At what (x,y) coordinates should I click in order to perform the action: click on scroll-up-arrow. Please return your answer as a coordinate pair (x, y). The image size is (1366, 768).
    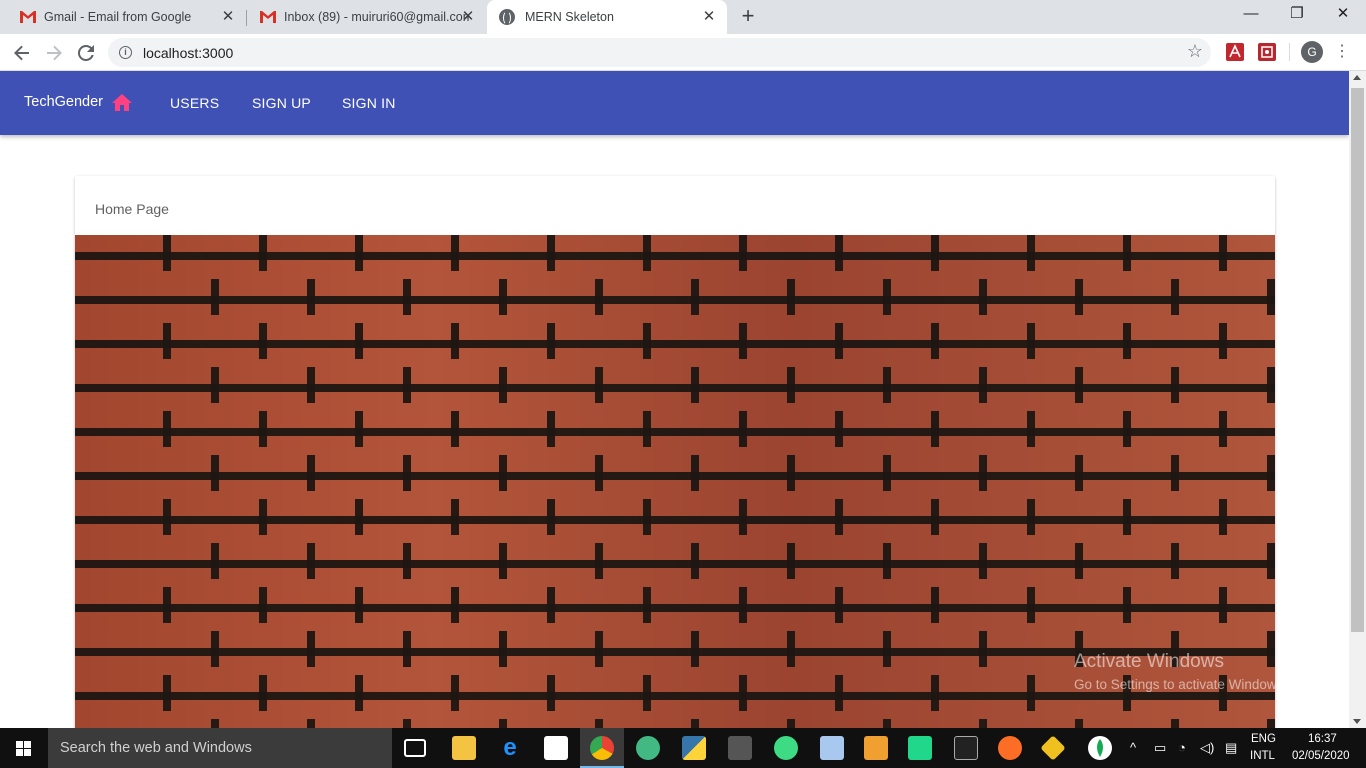
    Looking at the image, I should click on (1357, 77).